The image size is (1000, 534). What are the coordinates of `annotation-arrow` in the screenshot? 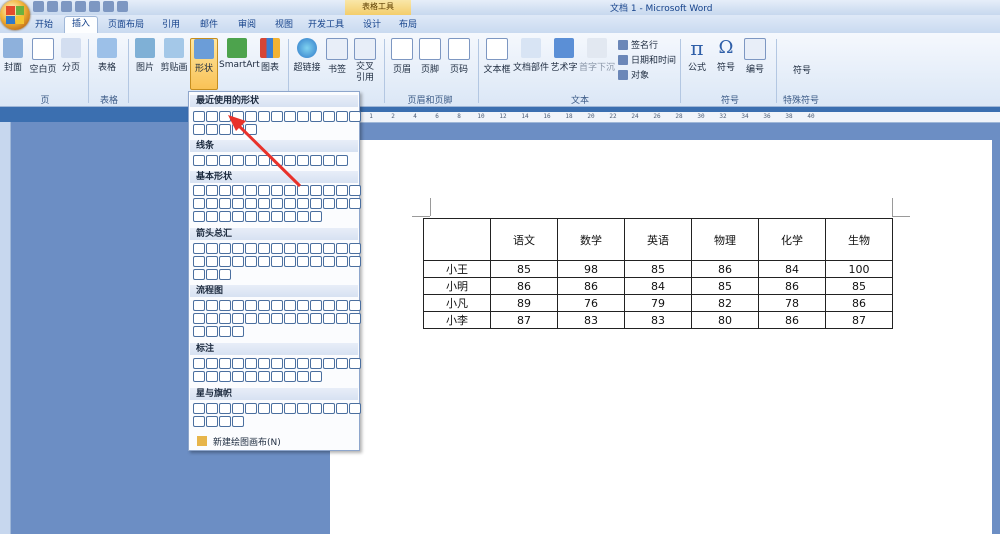 It's located at (265, 151).